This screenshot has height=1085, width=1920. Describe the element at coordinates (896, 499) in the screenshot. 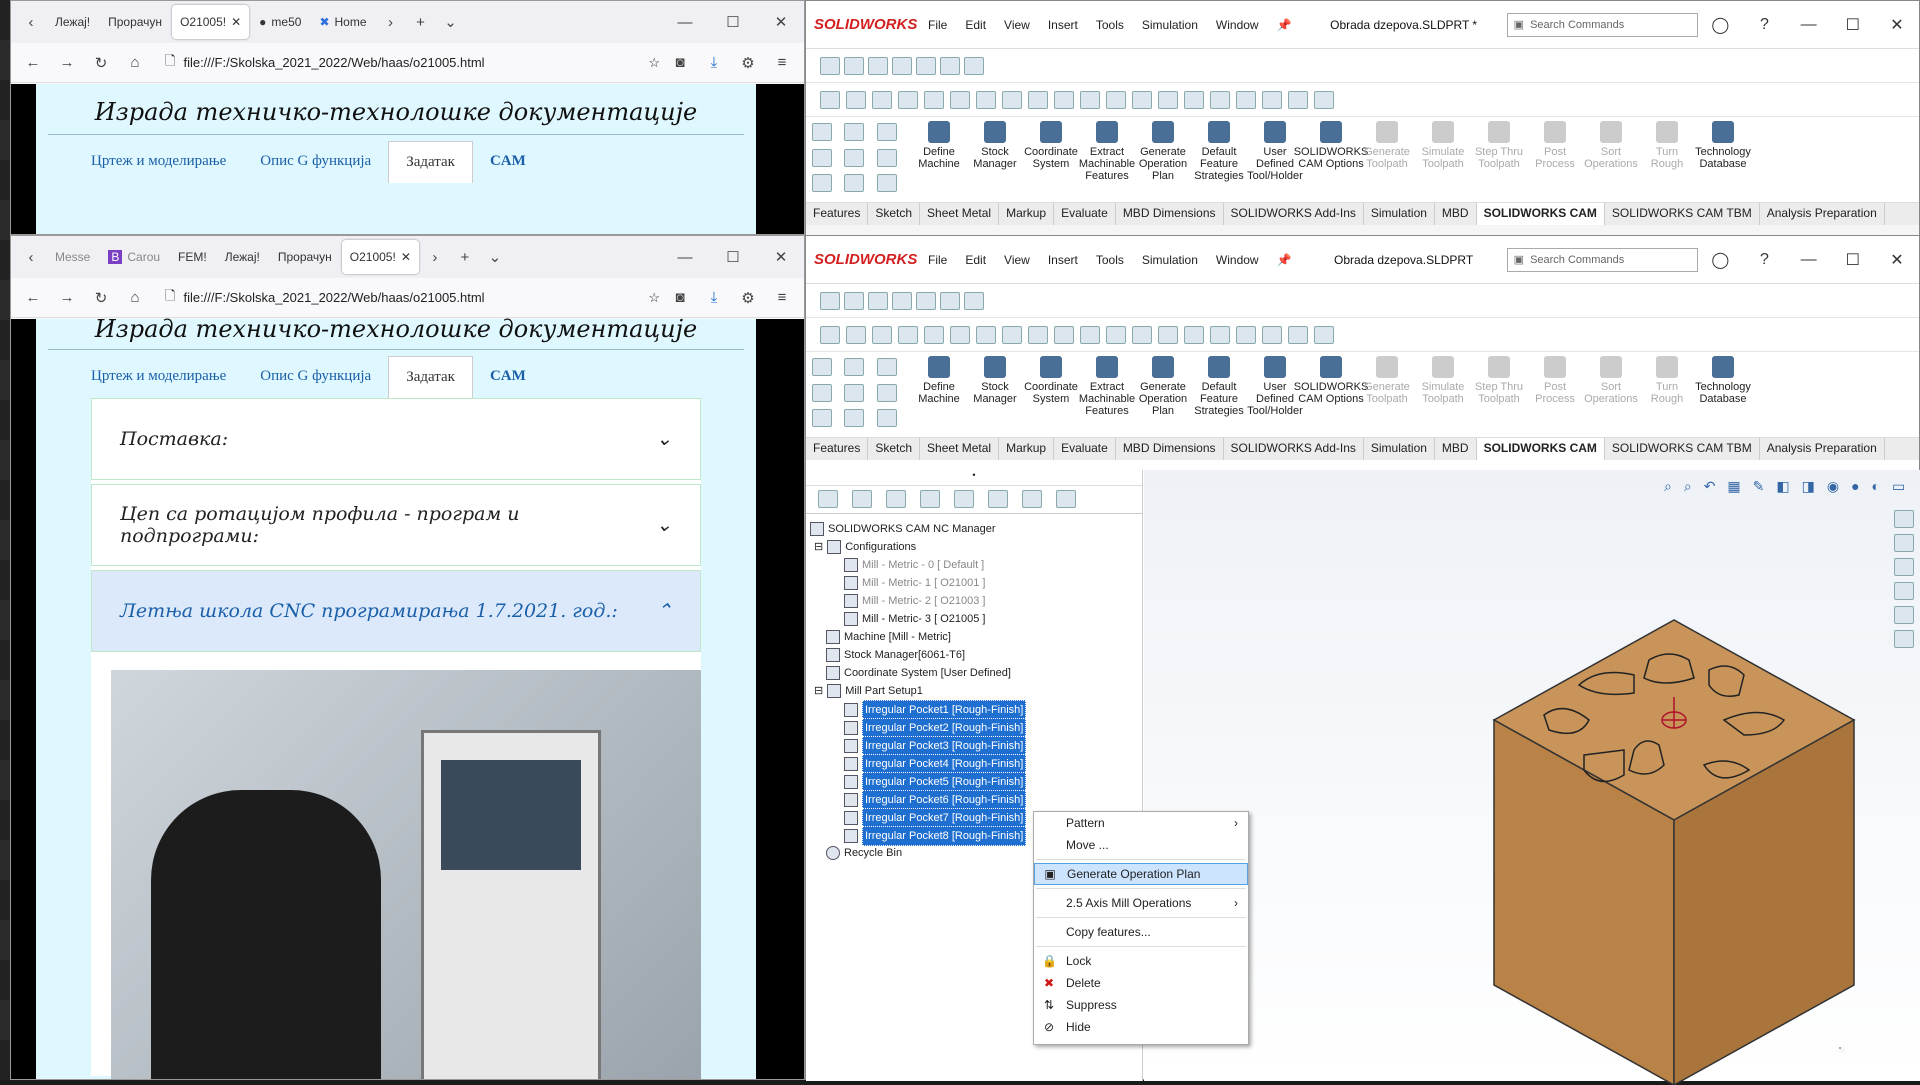

I see `config-tab-icon` at that location.